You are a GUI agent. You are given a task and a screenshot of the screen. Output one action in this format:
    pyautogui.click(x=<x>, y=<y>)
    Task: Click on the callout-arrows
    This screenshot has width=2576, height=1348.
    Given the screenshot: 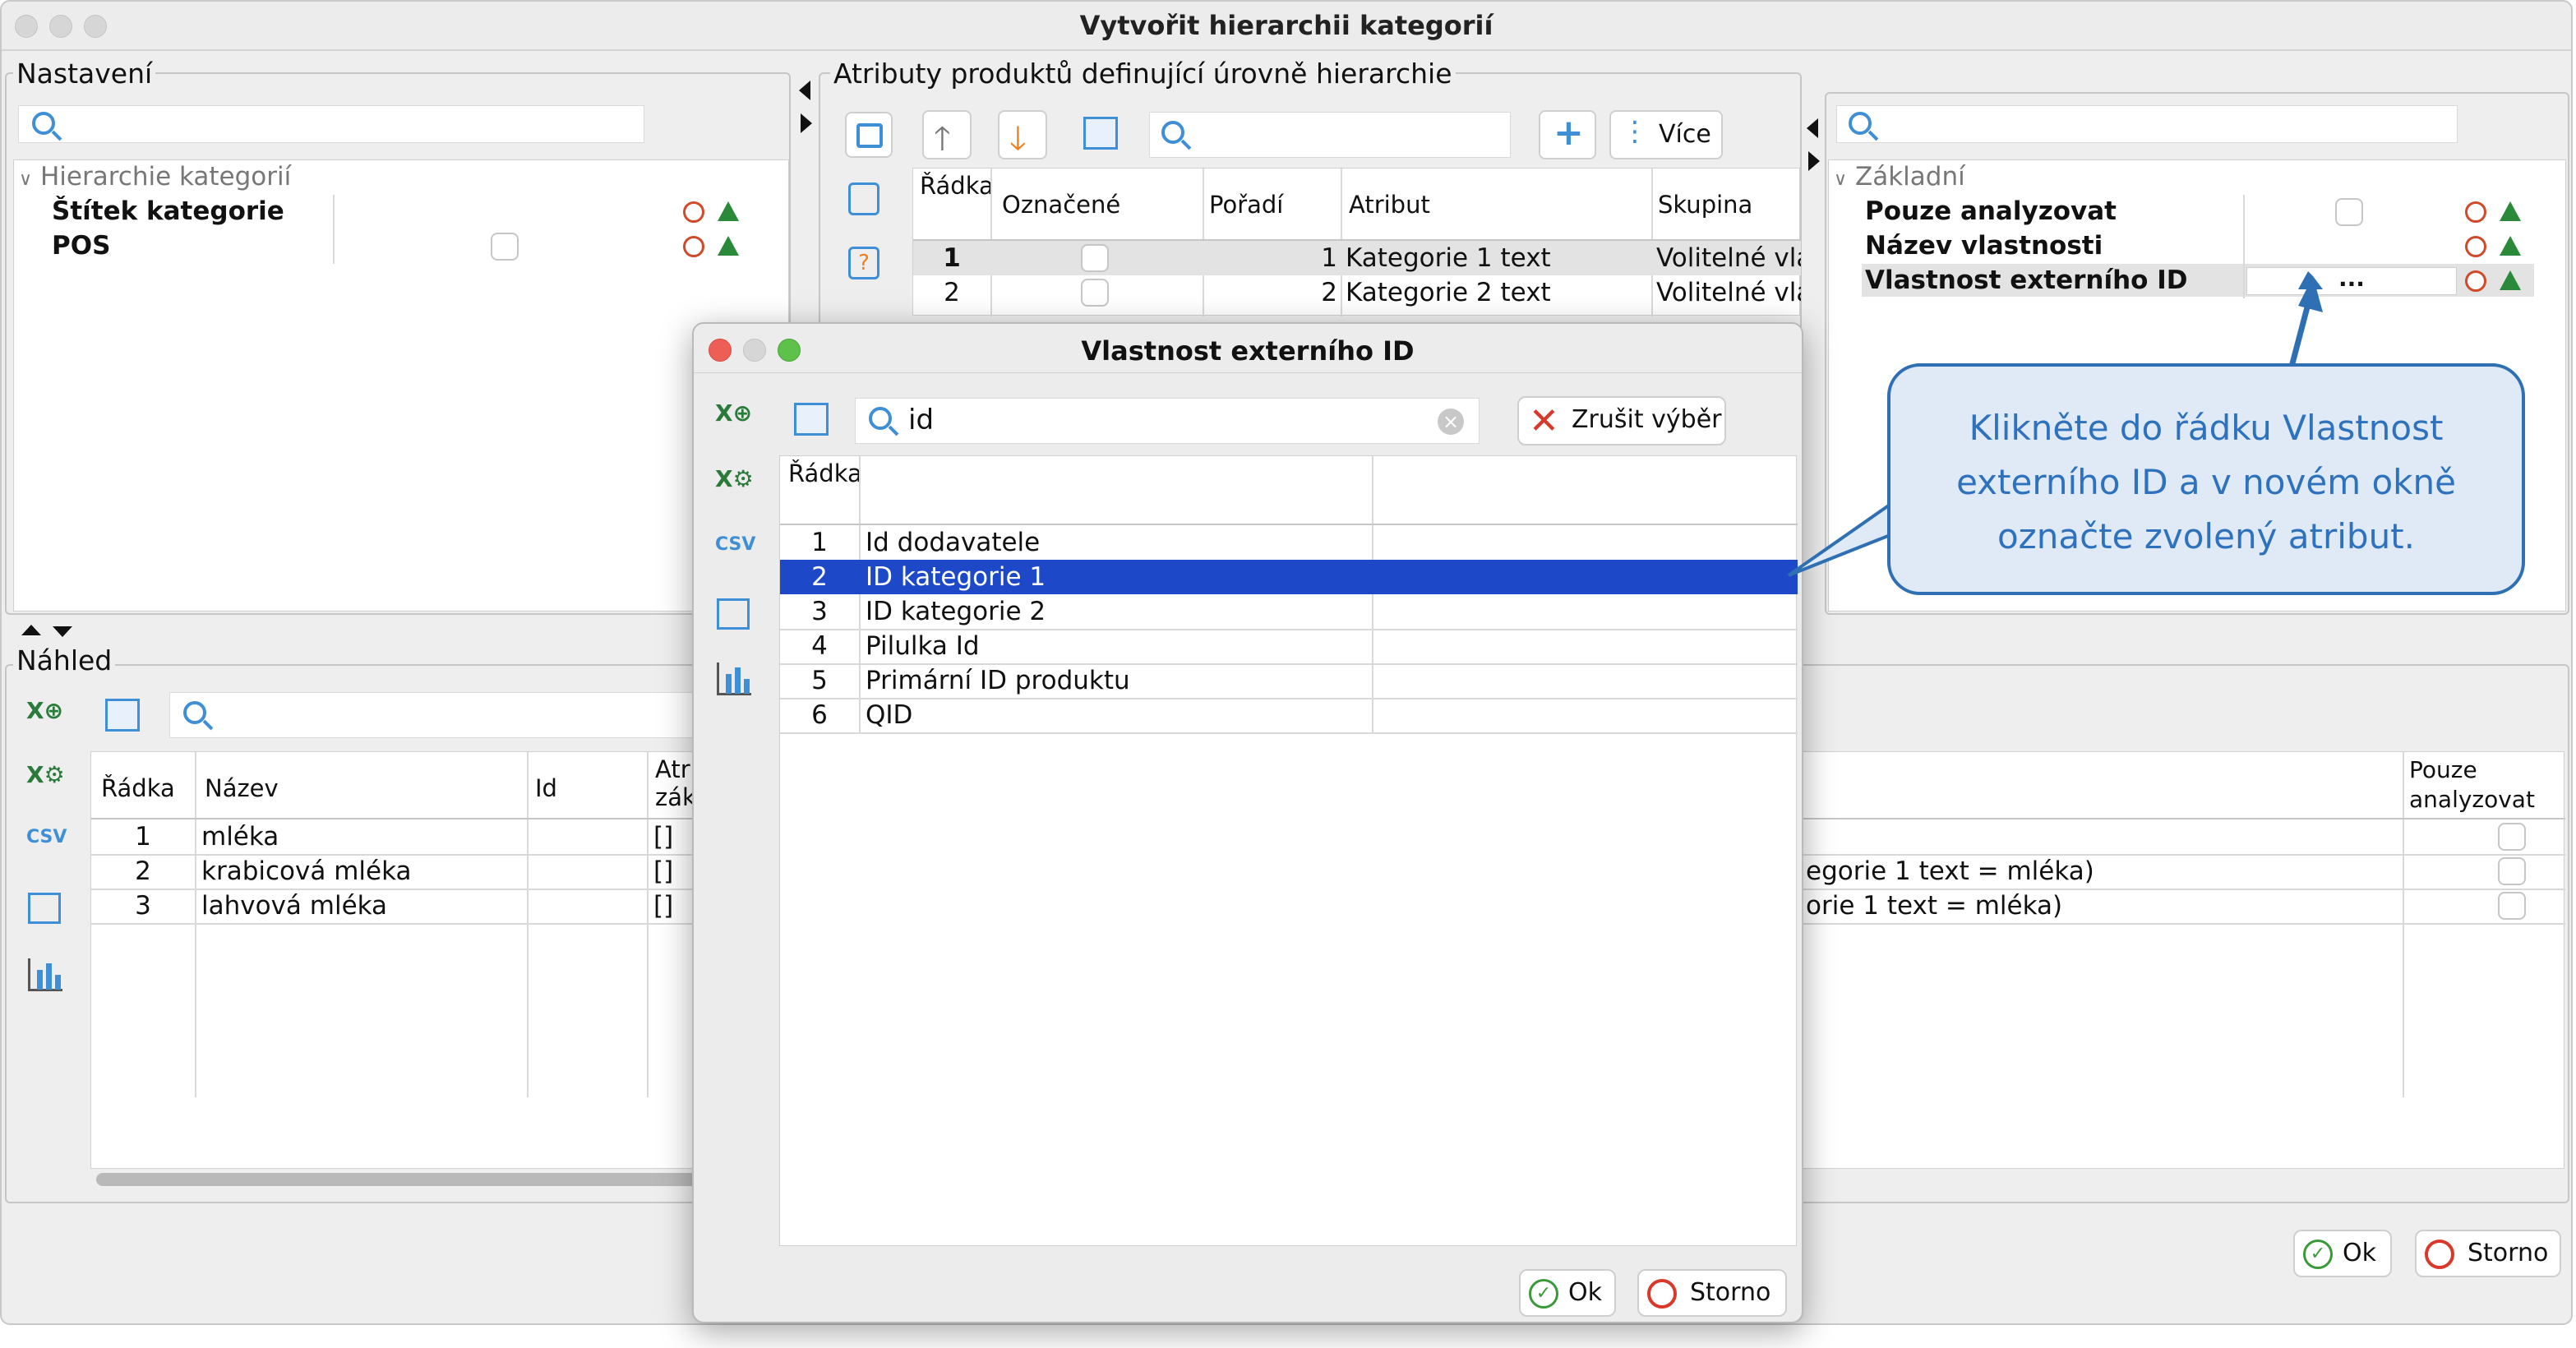 What is the action you would take?
    pyautogui.click(x=2055, y=424)
    